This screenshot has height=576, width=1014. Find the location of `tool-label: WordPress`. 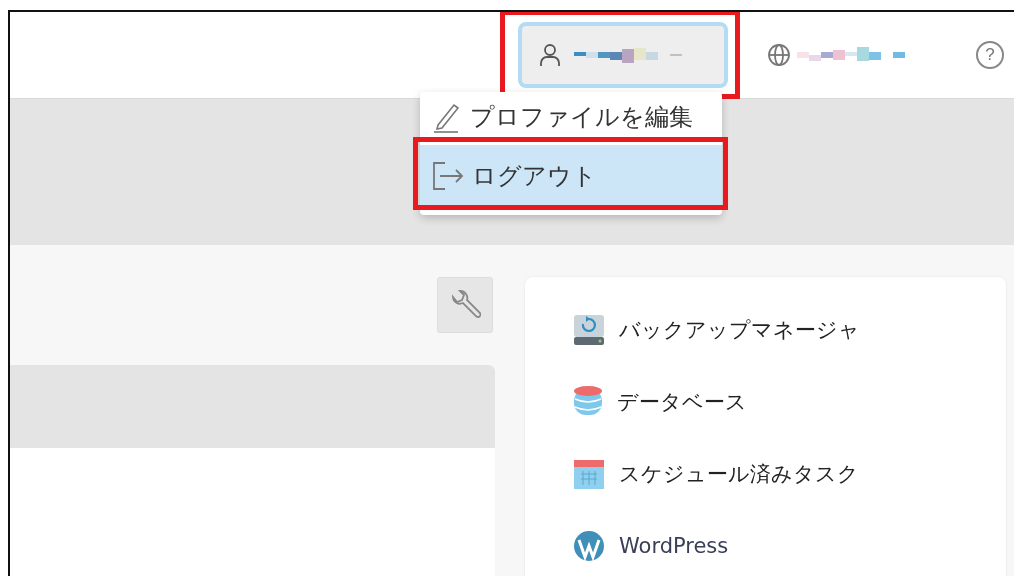

tool-label: WordPress is located at coordinates (674, 546).